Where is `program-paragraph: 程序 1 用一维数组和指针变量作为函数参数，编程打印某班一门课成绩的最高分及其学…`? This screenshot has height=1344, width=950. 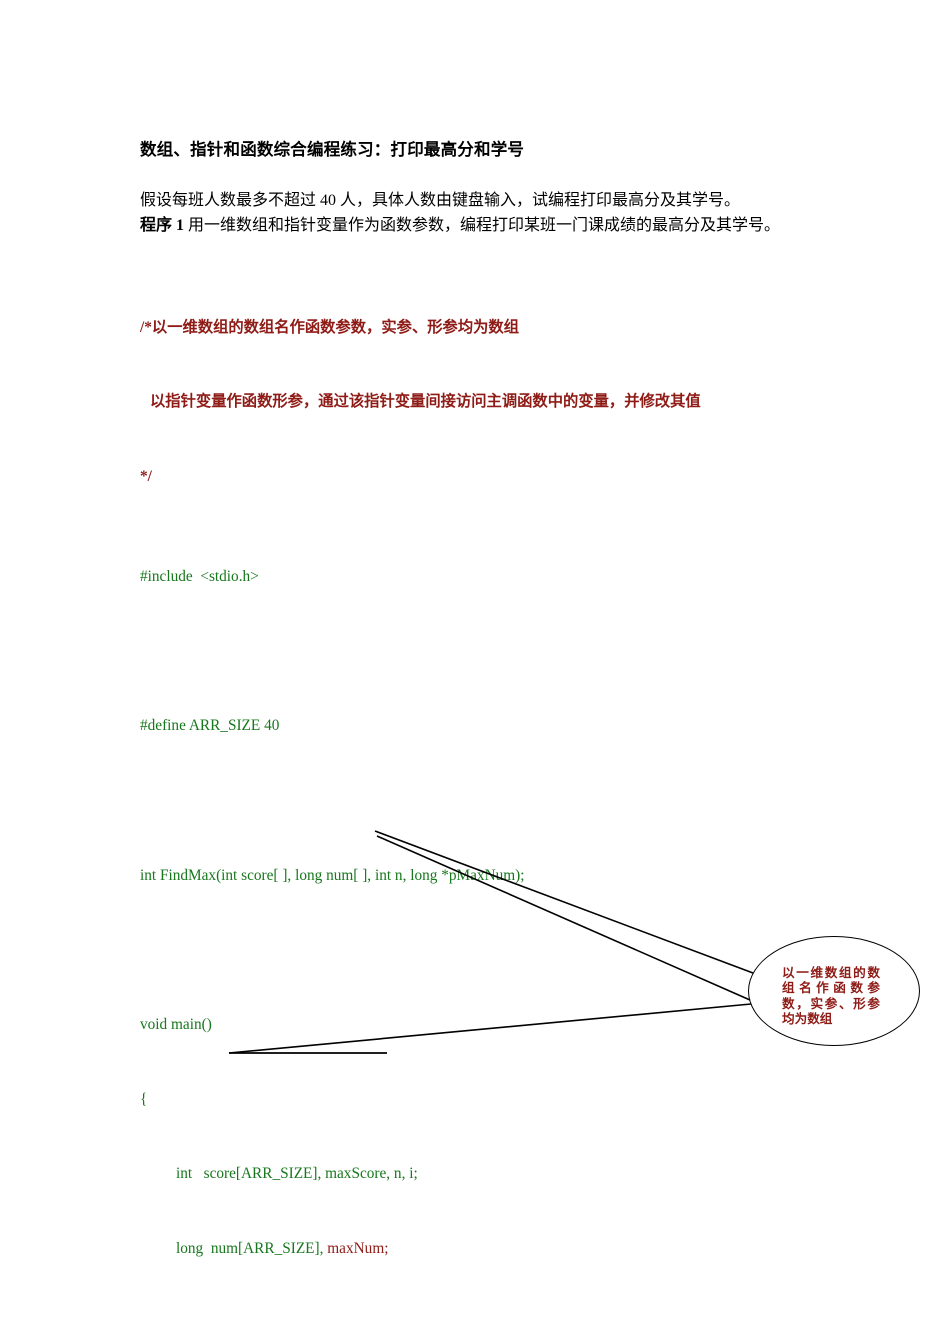
program-paragraph: 程序 1 用一维数组和指针变量作为函数参数，编程打印某班一门课成绩的最高分及其学… is located at coordinates (480, 225).